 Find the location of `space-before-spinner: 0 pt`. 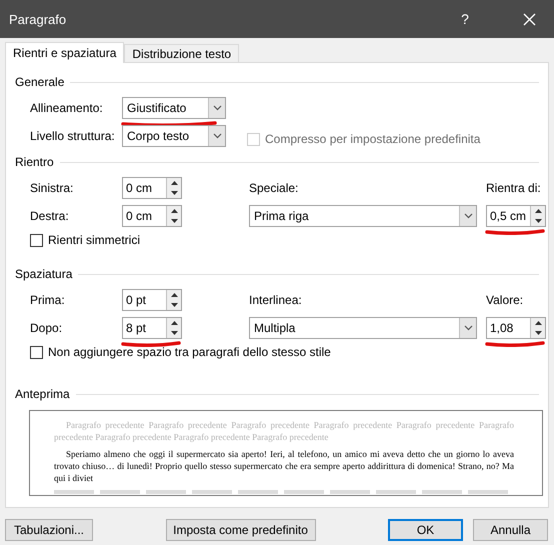

space-before-spinner: 0 pt is located at coordinates (152, 300).